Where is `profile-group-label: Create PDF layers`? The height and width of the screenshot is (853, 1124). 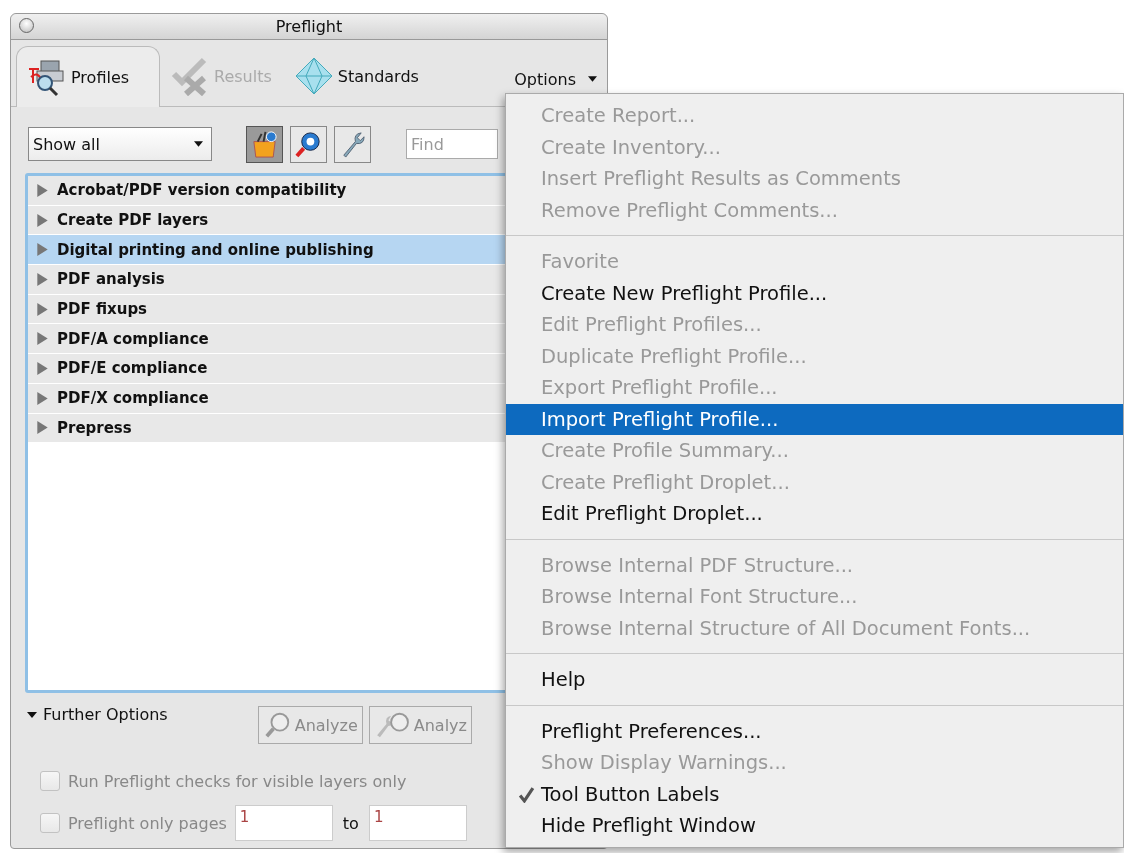 profile-group-label: Create PDF layers is located at coordinates (133, 220).